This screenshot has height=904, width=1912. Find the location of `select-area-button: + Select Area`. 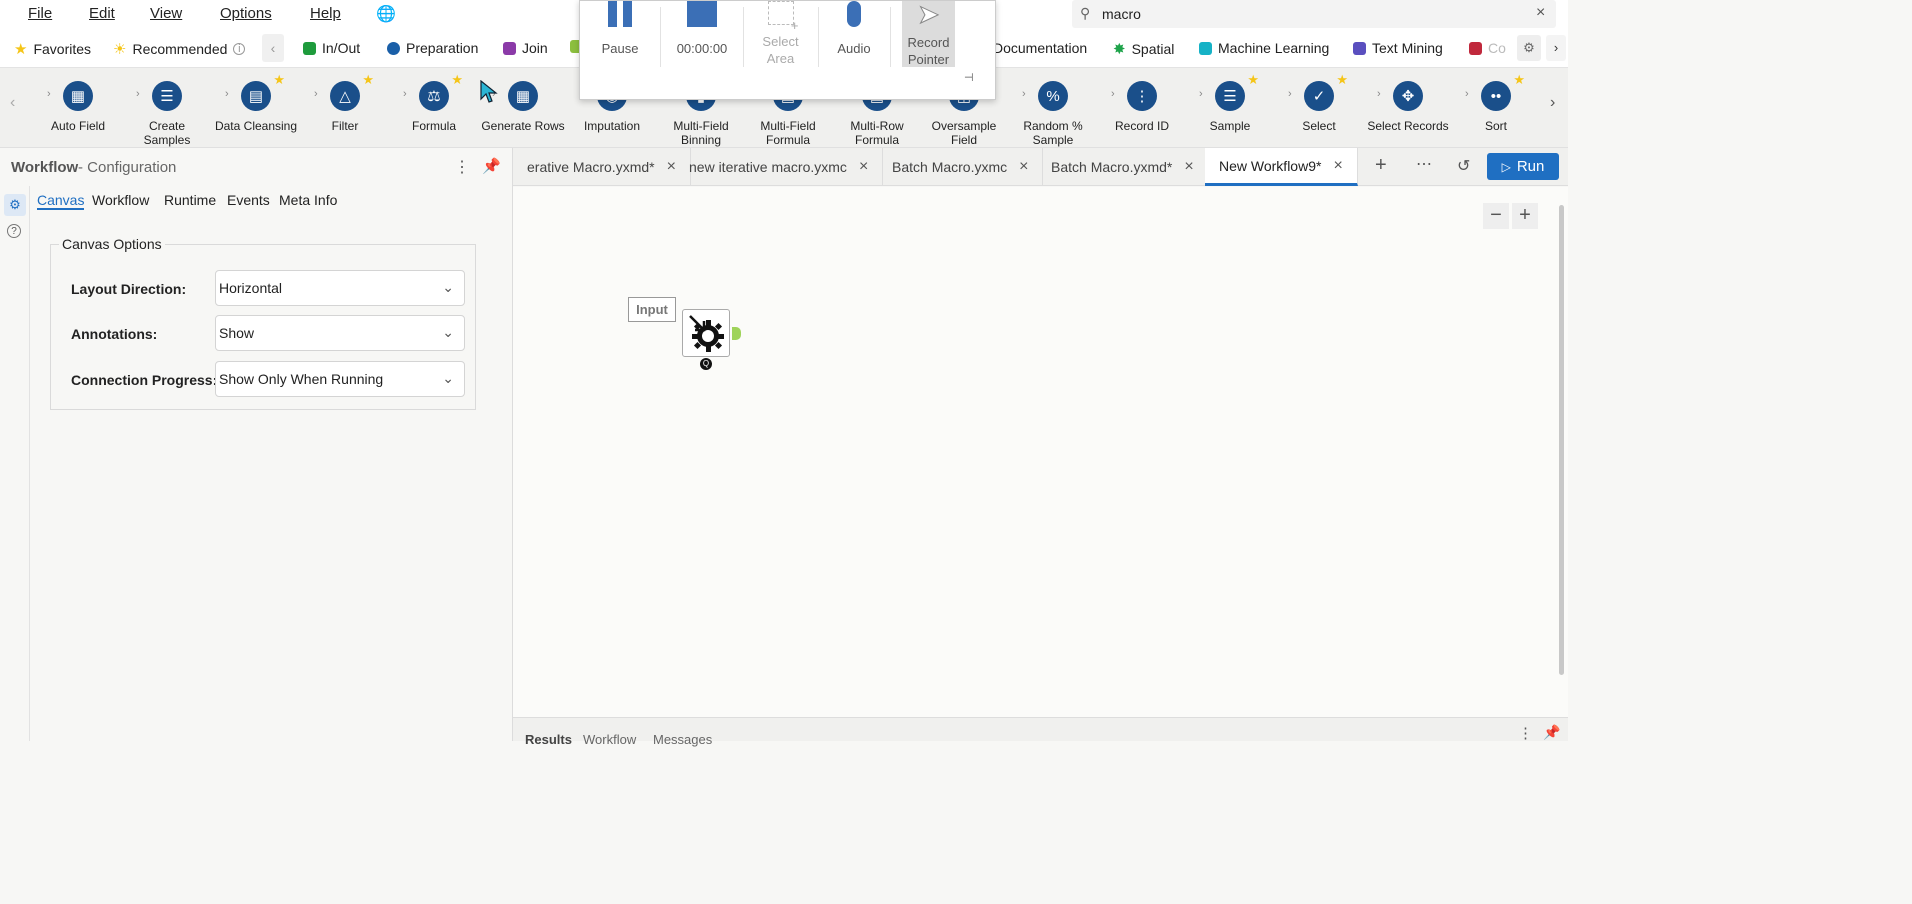

select-area-button: + Select Area is located at coordinates (780, 36).